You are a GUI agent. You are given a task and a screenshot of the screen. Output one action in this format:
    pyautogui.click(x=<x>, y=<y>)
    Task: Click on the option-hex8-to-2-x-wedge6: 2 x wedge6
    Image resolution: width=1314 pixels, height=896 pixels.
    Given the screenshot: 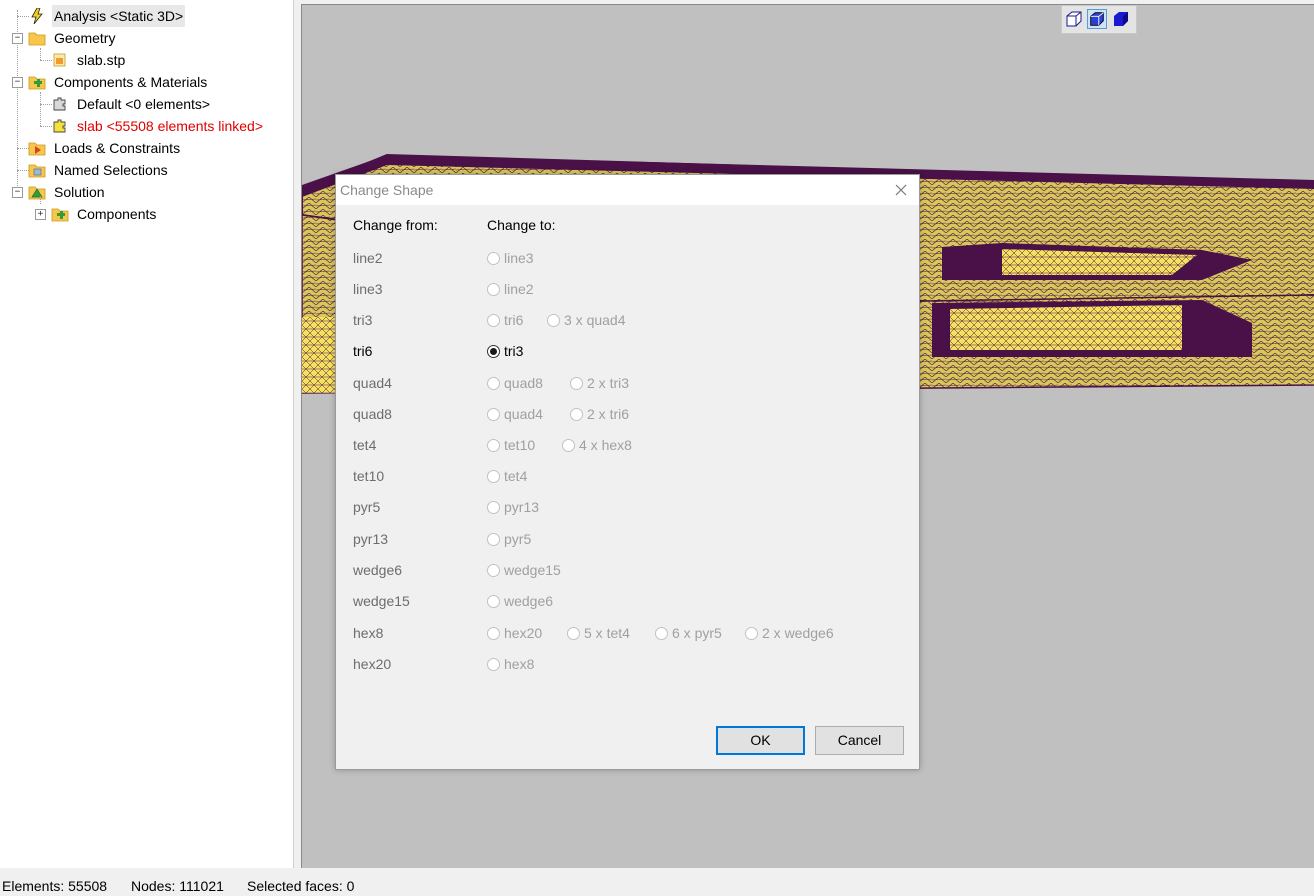 What is the action you would take?
    pyautogui.click(x=789, y=633)
    